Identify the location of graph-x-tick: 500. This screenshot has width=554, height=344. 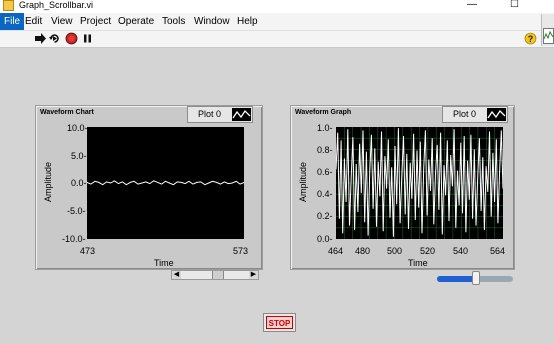
(395, 251).